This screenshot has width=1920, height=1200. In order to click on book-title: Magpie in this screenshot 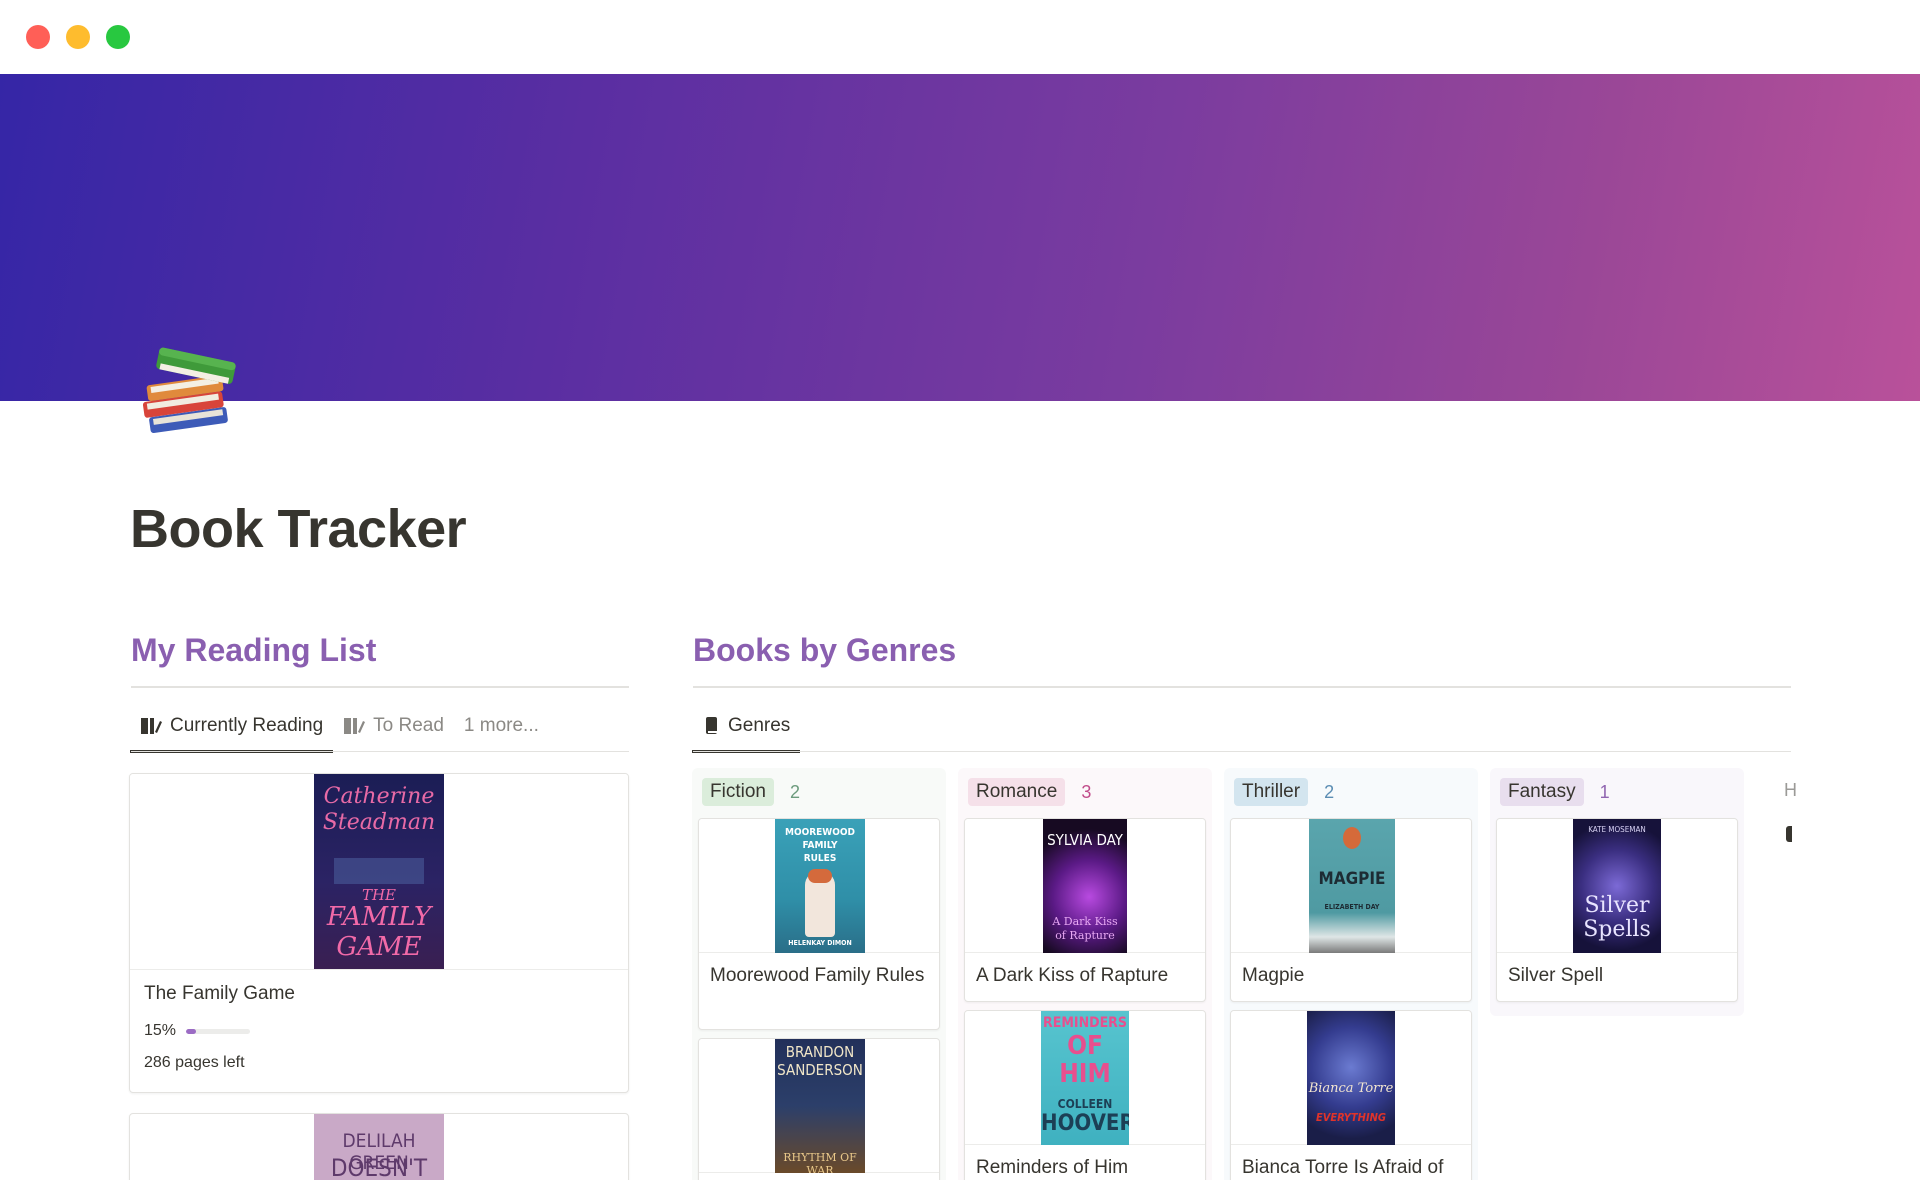, I will do `click(1273, 975)`.